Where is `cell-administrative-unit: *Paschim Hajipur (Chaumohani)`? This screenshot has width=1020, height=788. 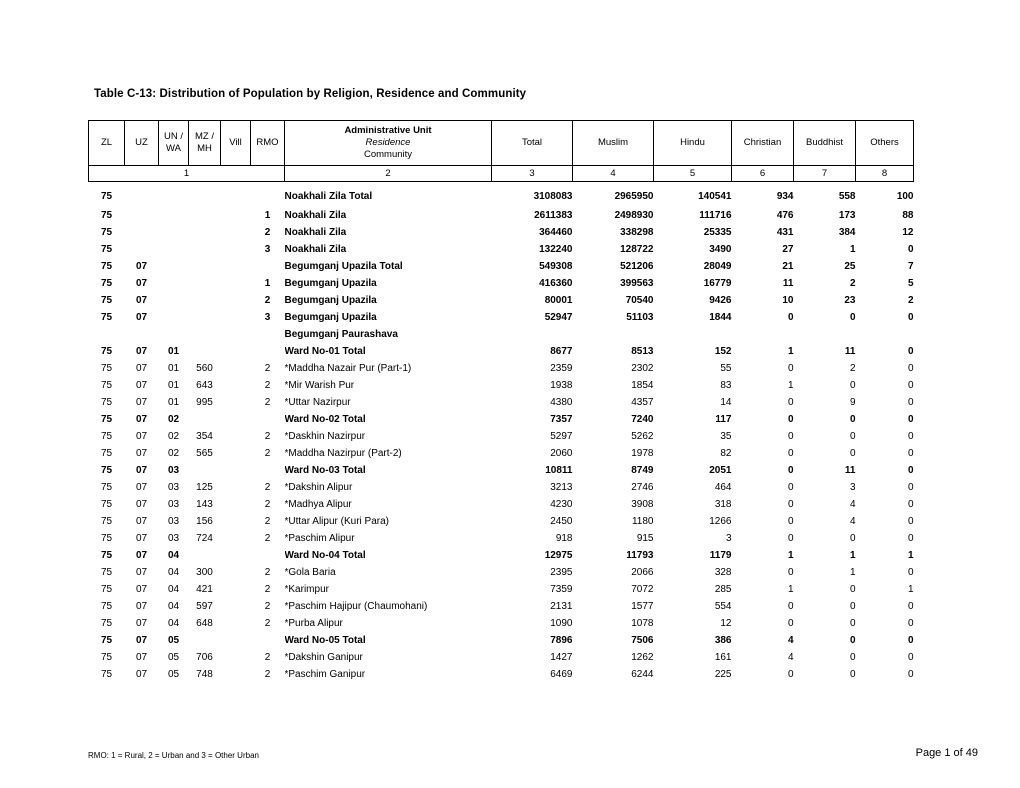
cell-administrative-unit: *Paschim Hajipur (Chaumohani) is located at coordinates (356, 606).